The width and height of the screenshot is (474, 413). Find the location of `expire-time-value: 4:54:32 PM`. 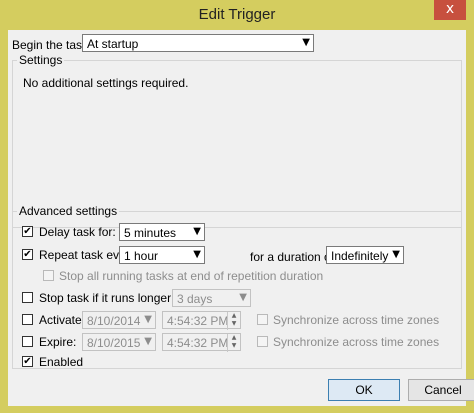

expire-time-value: 4:54:32 PM is located at coordinates (198, 343).